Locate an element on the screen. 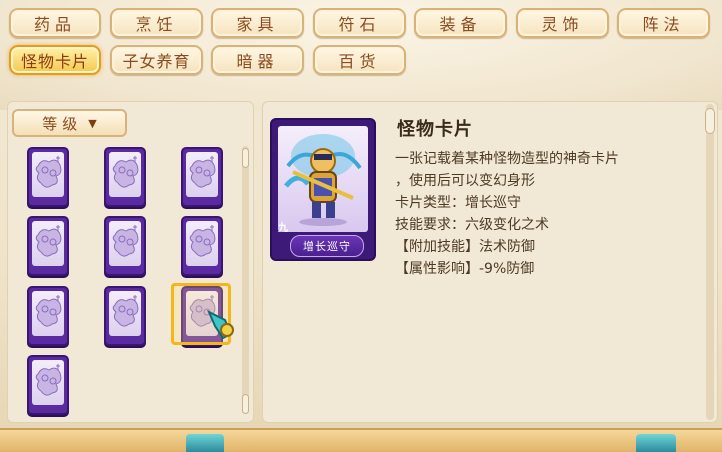  tab-accessory: 灵饰 is located at coordinates (562, 23).